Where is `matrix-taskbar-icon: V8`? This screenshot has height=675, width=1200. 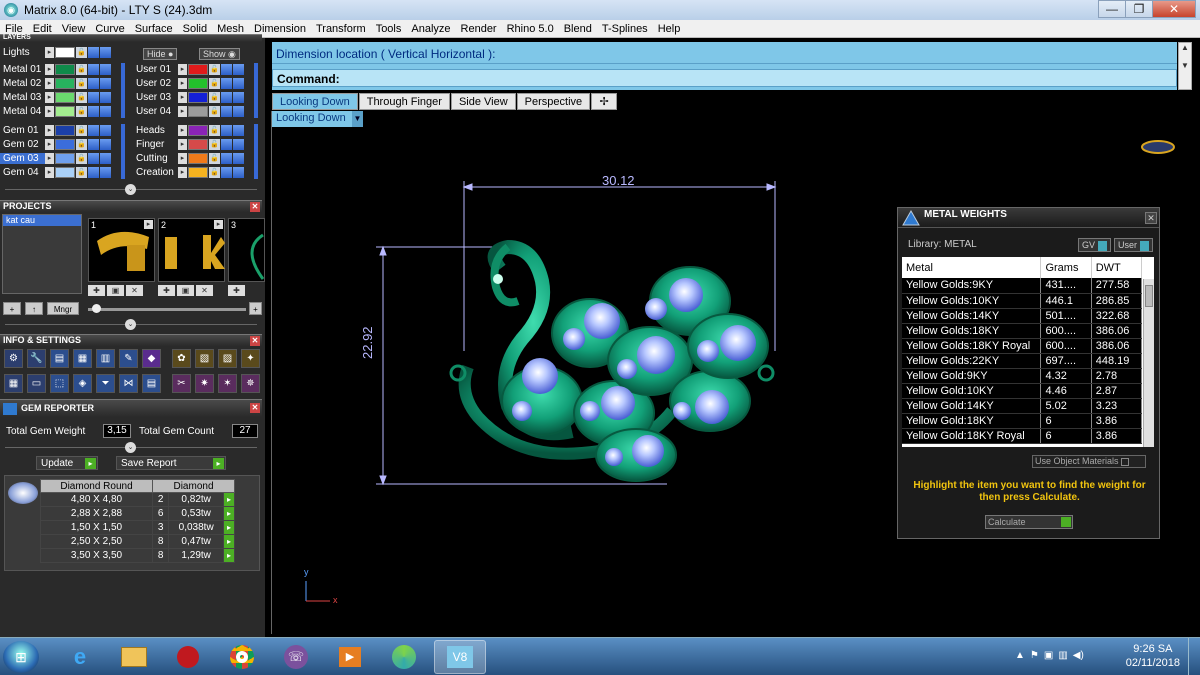 matrix-taskbar-icon: V8 is located at coordinates (460, 657).